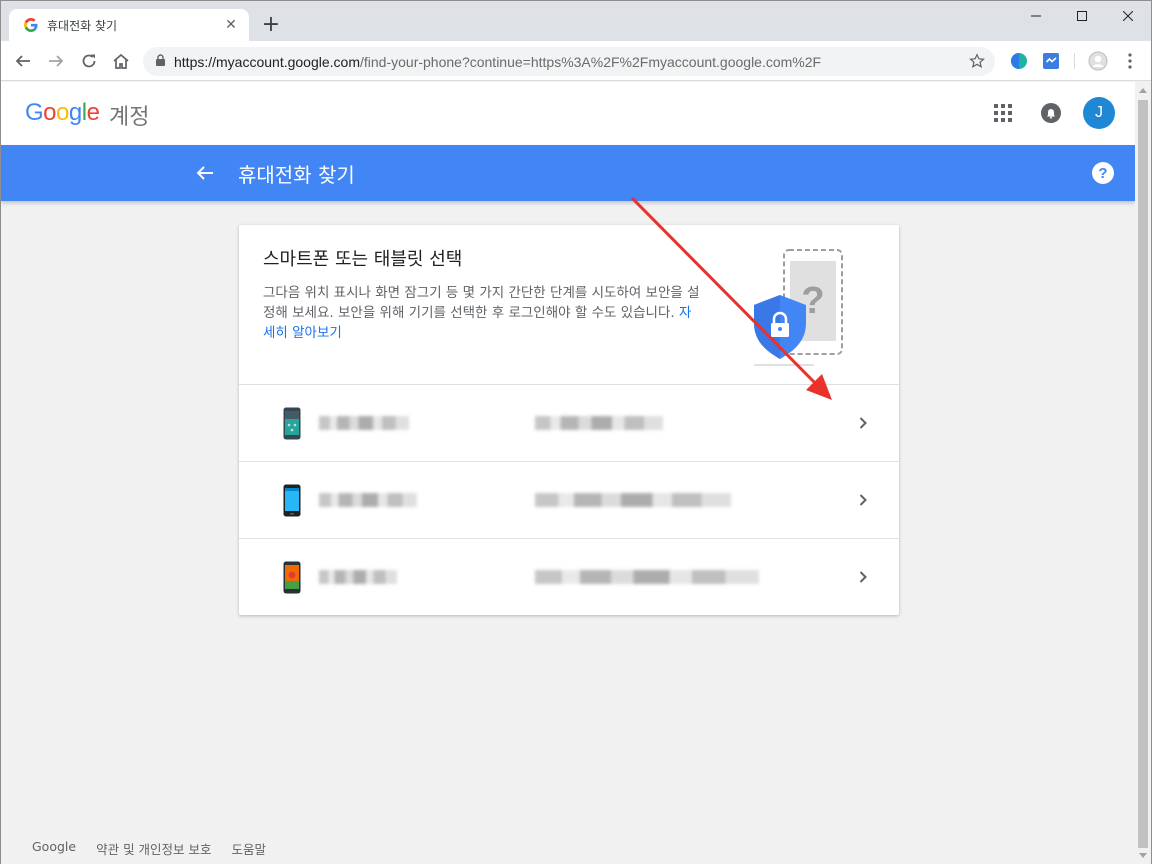 The width and height of the screenshot is (1152, 864). I want to click on notifications-bell-icon, so click(1051, 113).